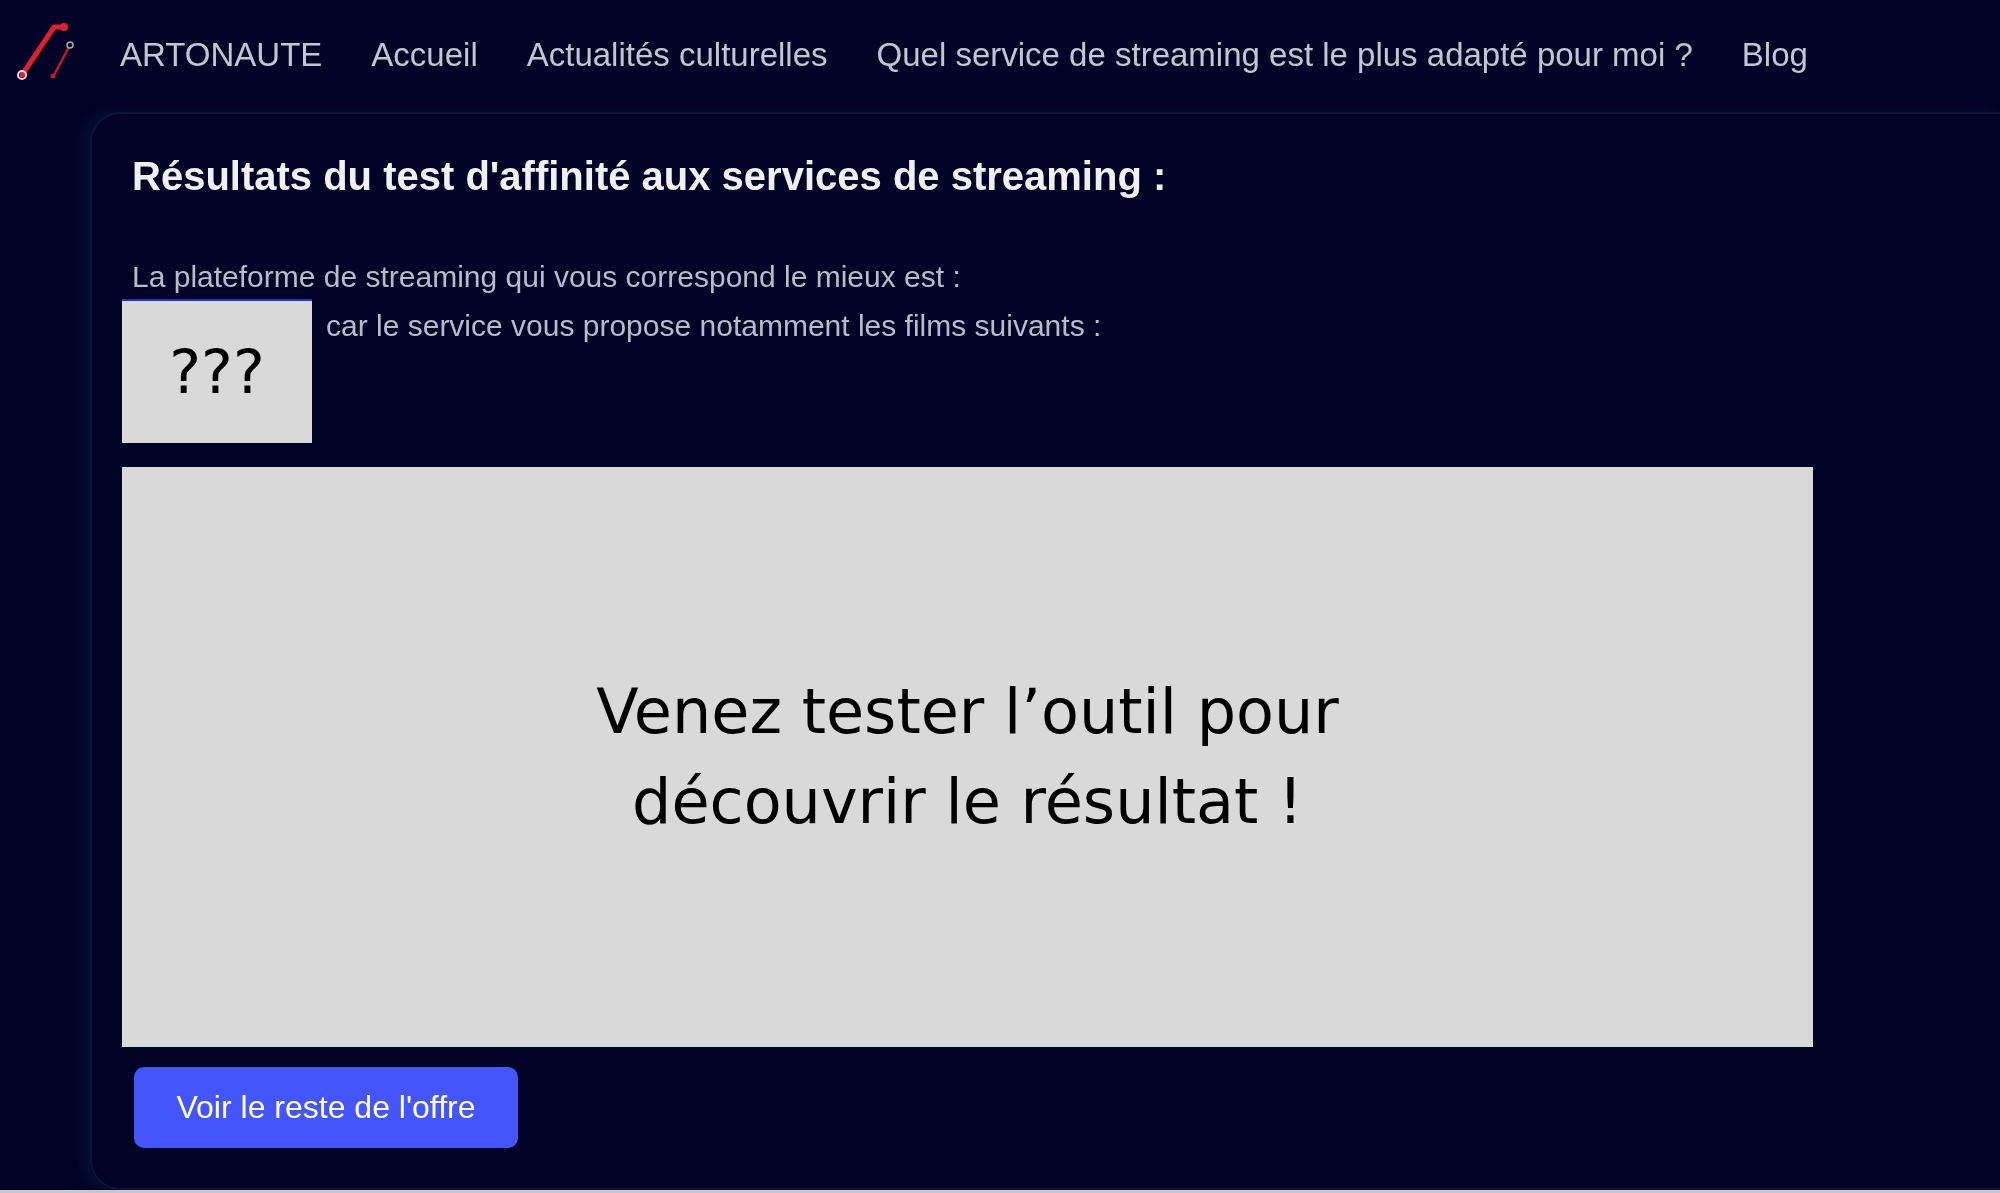 This screenshot has height=1193, width=2000. What do you see at coordinates (1774, 55) in the screenshot?
I see `nav-link: Blog` at bounding box center [1774, 55].